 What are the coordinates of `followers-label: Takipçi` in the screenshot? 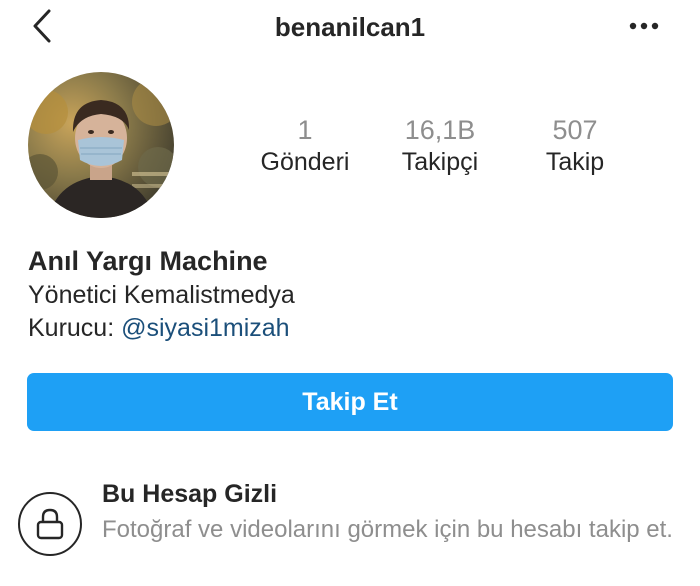 It's located at (440, 162).